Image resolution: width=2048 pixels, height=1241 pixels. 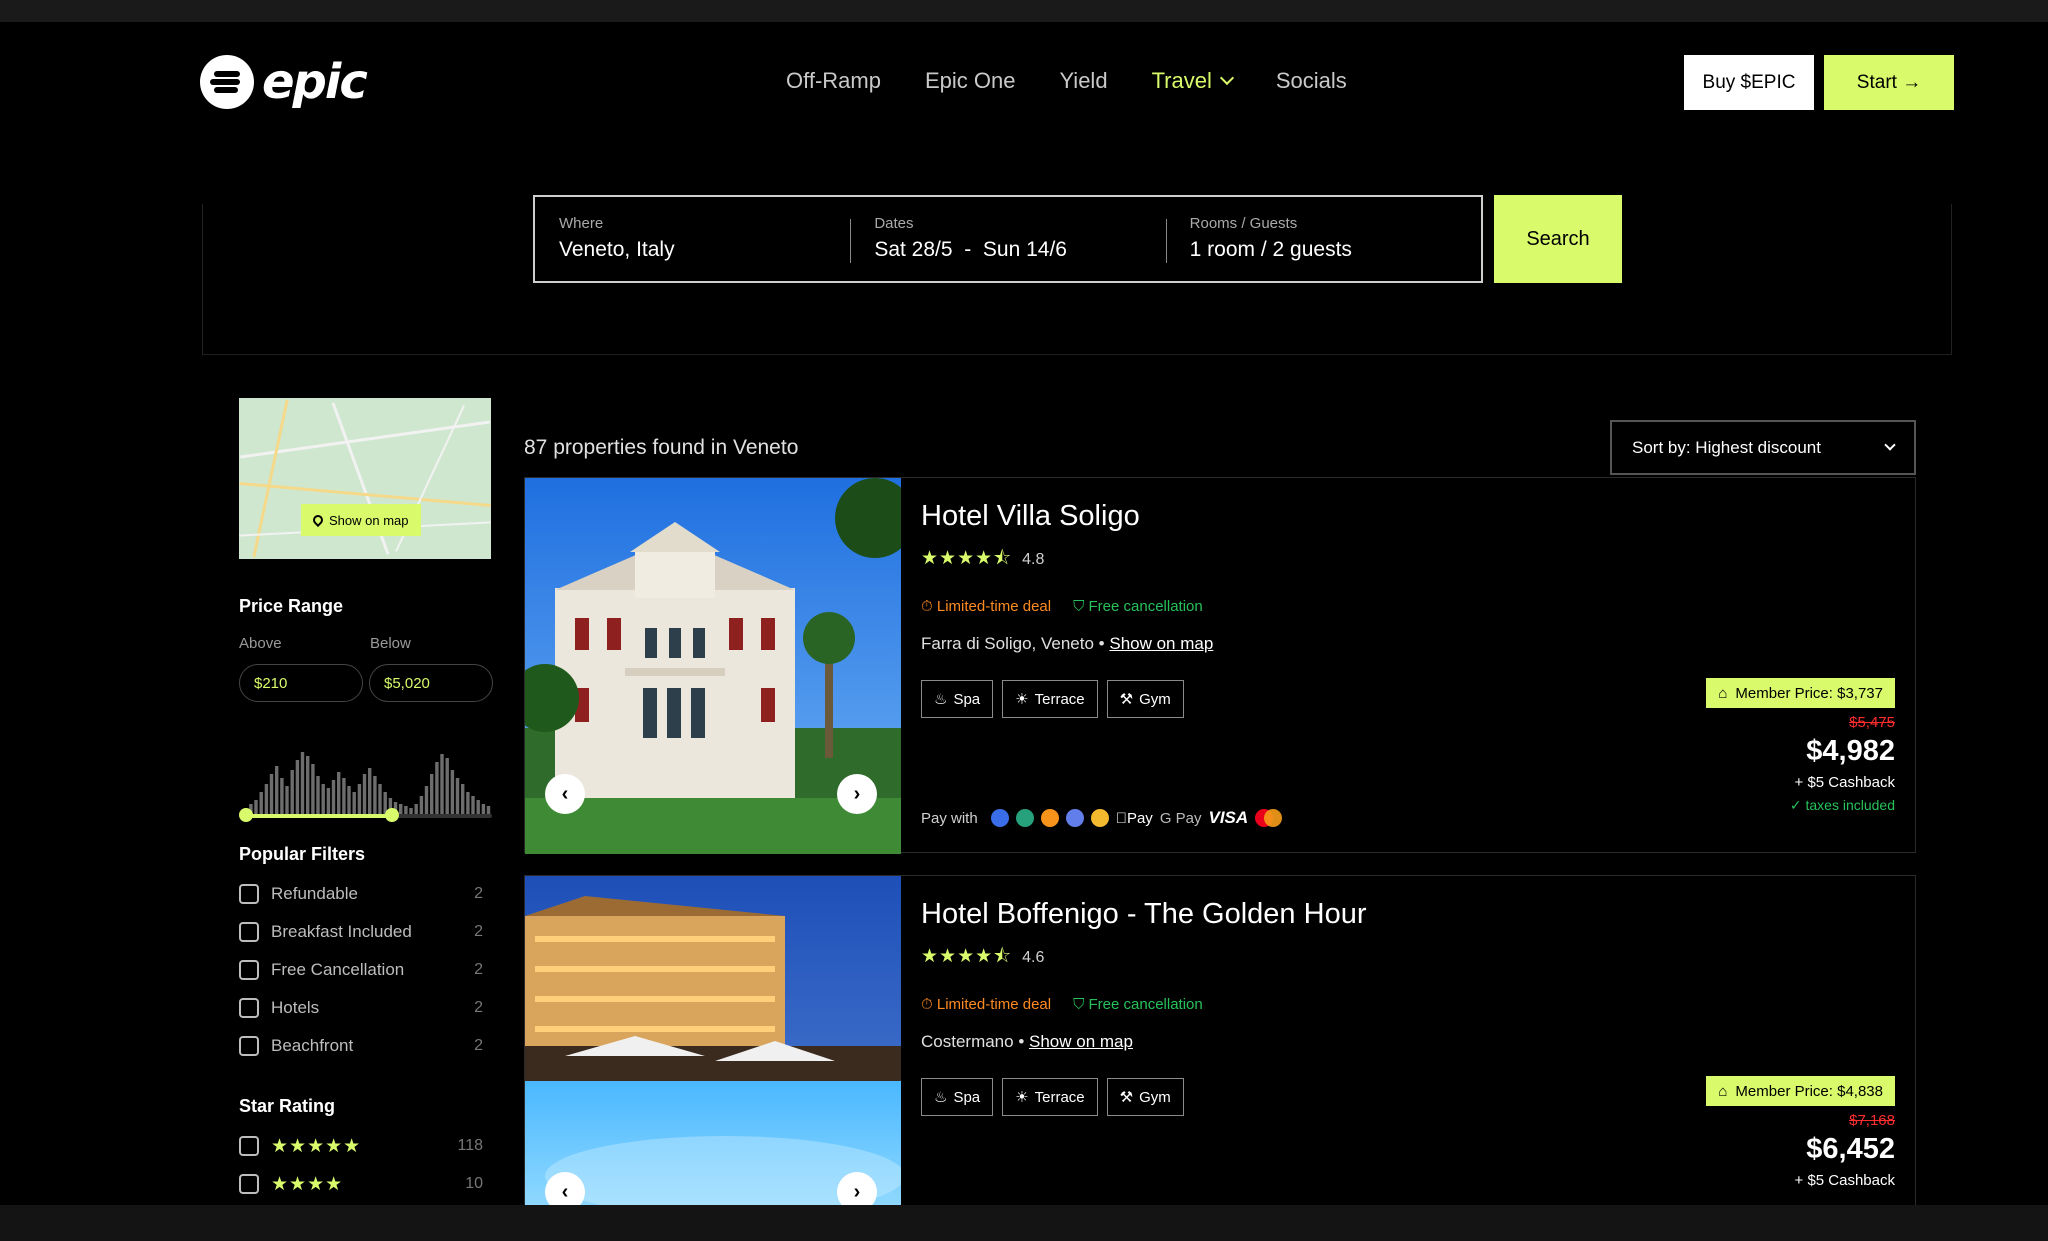 What do you see at coordinates (617, 249) in the screenshot?
I see `where-value: Veneto, Italy` at bounding box center [617, 249].